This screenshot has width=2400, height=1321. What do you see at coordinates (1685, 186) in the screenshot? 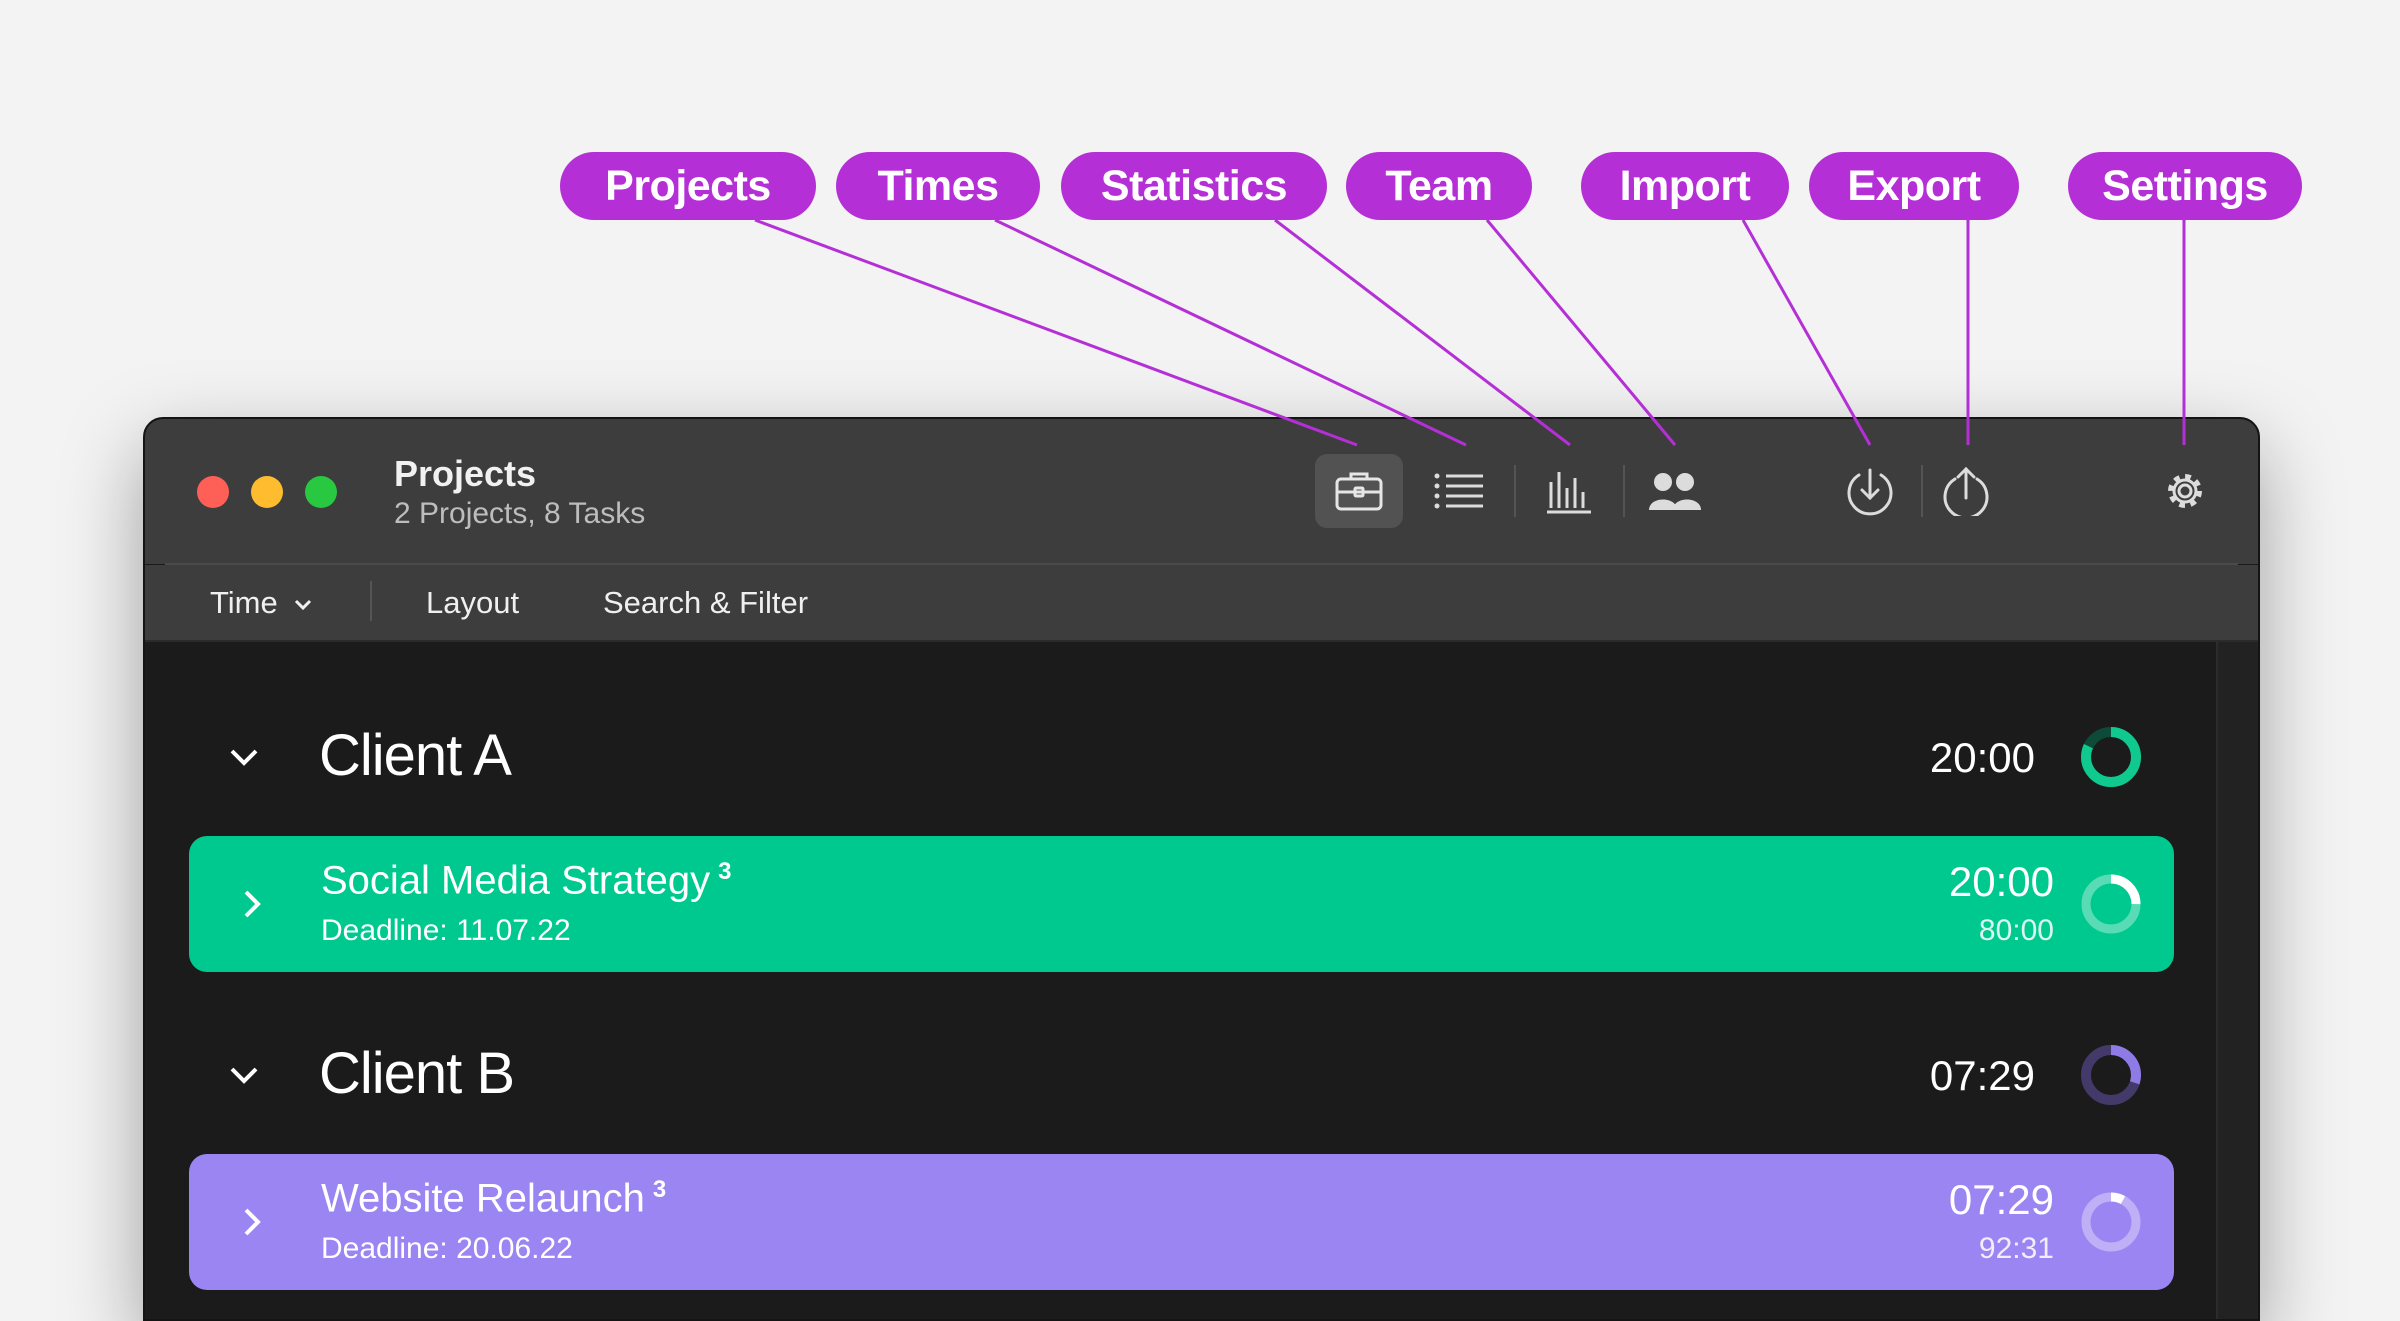
I see `callout-import: Import` at bounding box center [1685, 186].